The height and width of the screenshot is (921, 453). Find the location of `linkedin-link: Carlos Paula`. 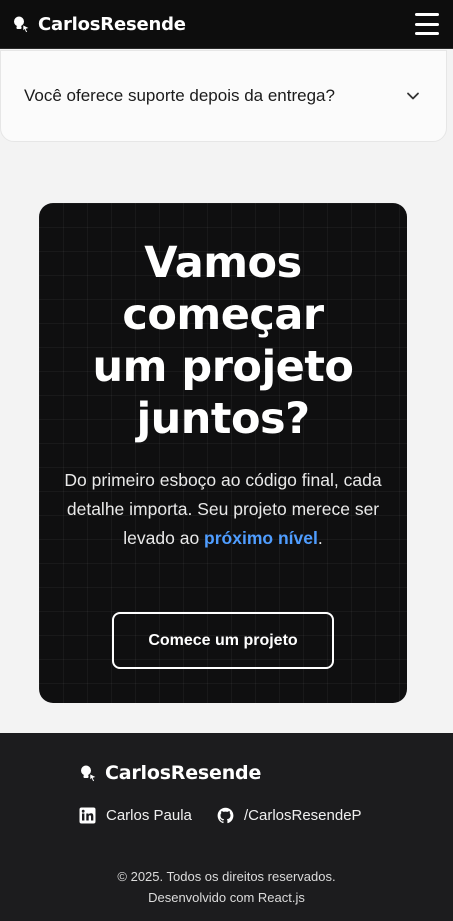

linkedin-link: Carlos Paula is located at coordinates (135, 815).